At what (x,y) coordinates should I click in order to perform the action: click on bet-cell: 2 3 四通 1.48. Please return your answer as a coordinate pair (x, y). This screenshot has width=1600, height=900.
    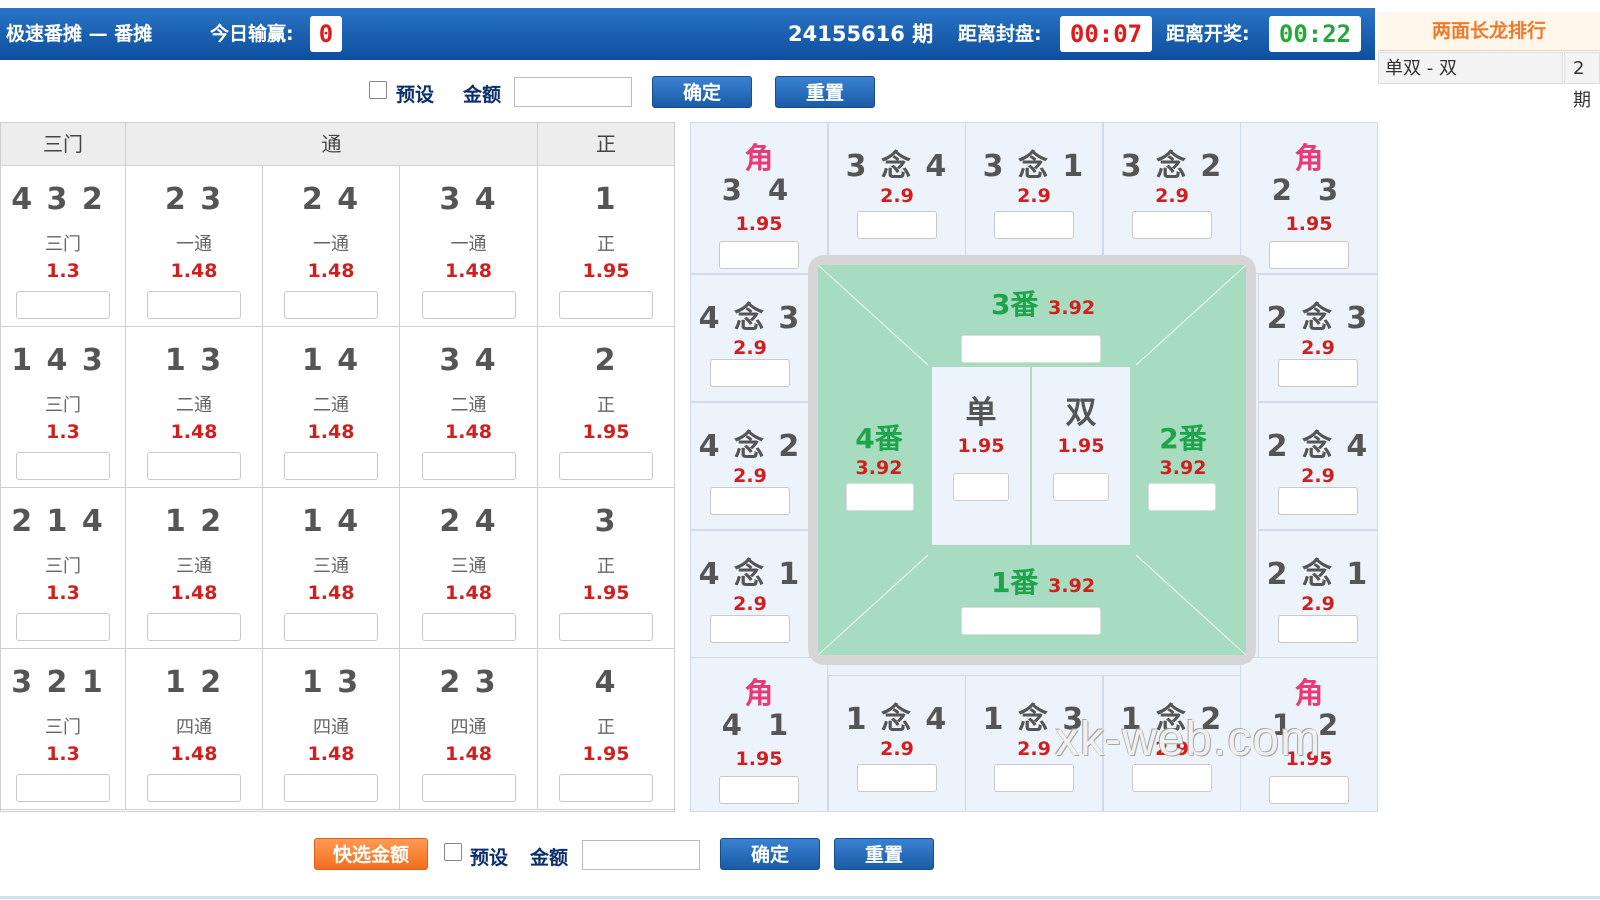
    Looking at the image, I should click on (469, 729).